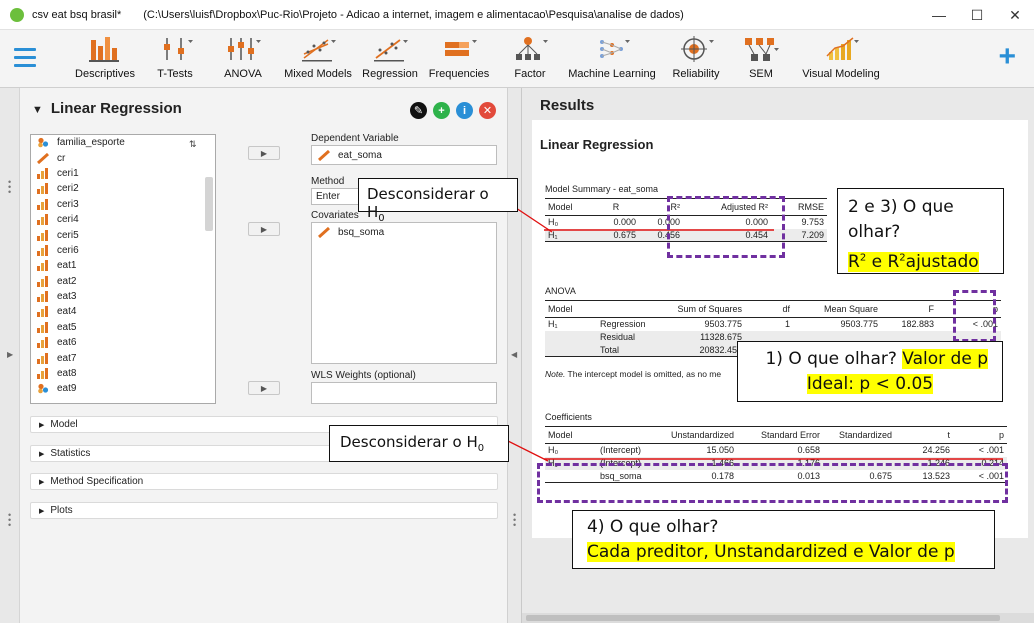 The height and width of the screenshot is (629, 1034). What do you see at coordinates (264, 229) in the screenshot?
I see `move-to-covariates-button: ▶` at bounding box center [264, 229].